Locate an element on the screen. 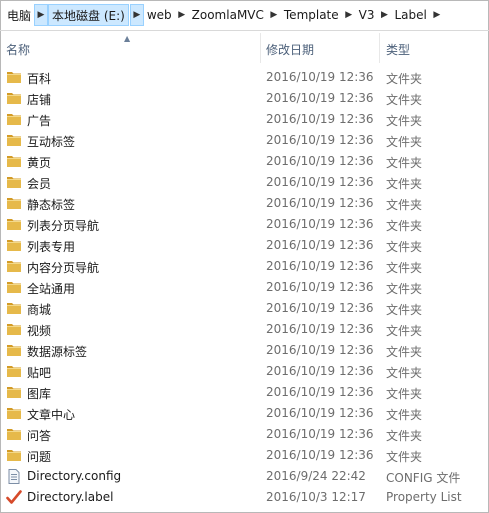 This screenshot has width=489, height=513. file-row: 贴吧 2016/10/19 12:36 文件夹 is located at coordinates (244, 371).